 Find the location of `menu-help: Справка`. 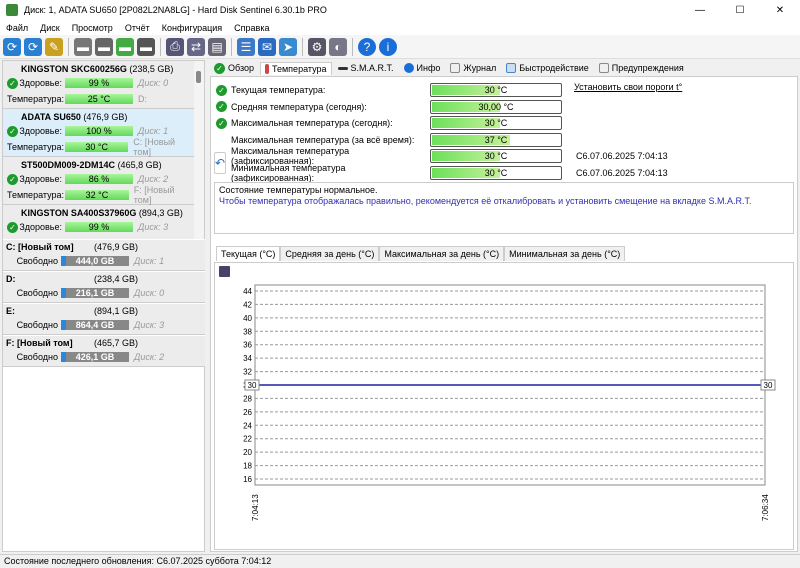

menu-help: Справка is located at coordinates (251, 28).